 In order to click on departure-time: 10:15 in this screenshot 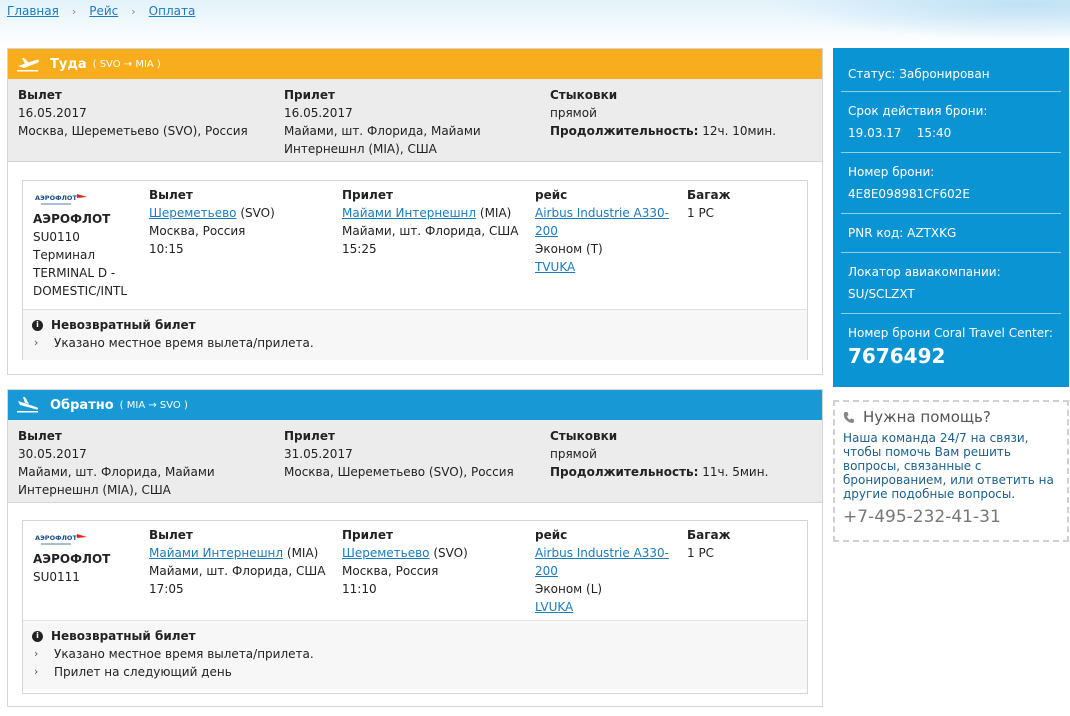, I will do `click(166, 249)`.